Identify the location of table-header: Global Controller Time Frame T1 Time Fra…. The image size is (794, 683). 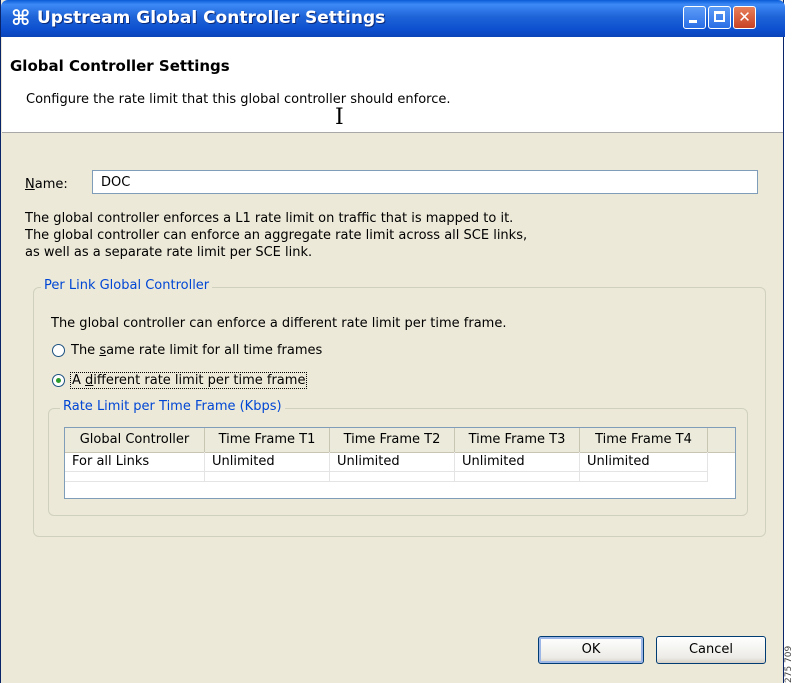
(400, 440).